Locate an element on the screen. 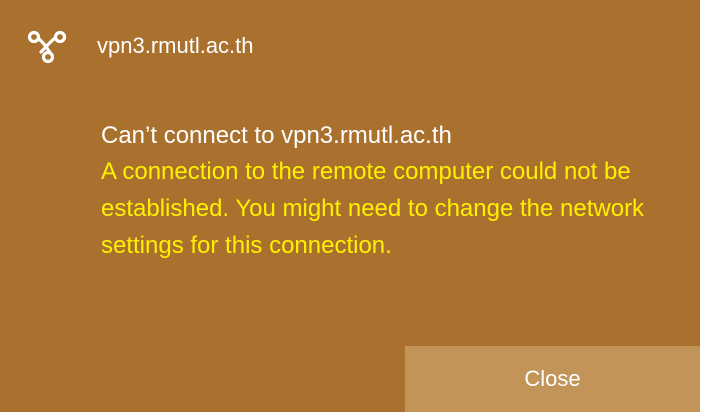 This screenshot has height=418, width=707. close-button: Close is located at coordinates (552, 379).